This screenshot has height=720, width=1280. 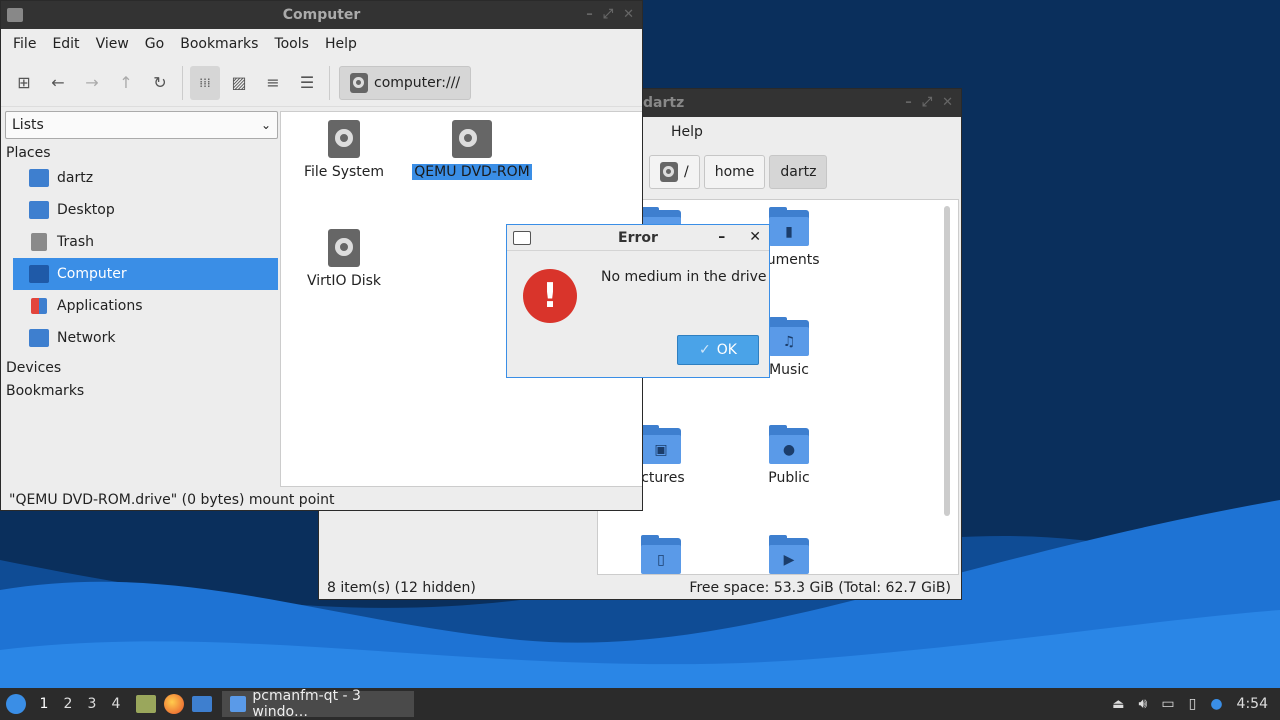 I want to click on sidebar-item-dartz: dartz, so click(x=145, y=178).